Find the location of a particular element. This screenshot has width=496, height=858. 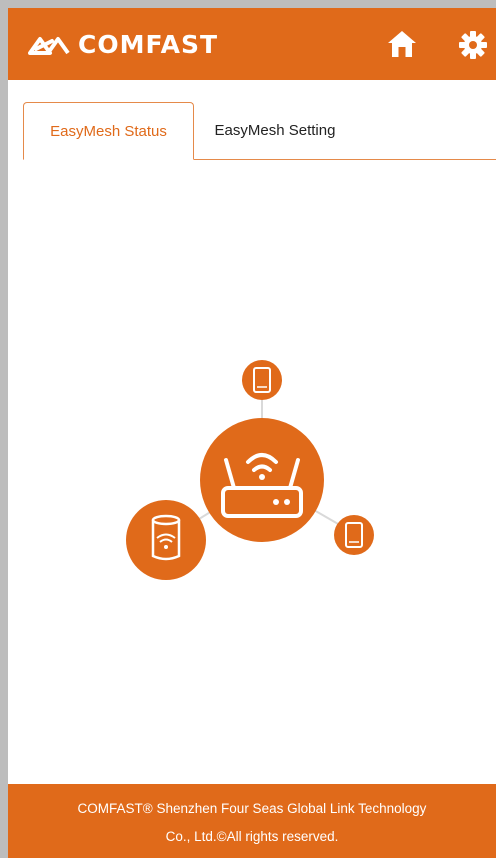

mesh-topology-diagram is located at coordinates (250, 470).